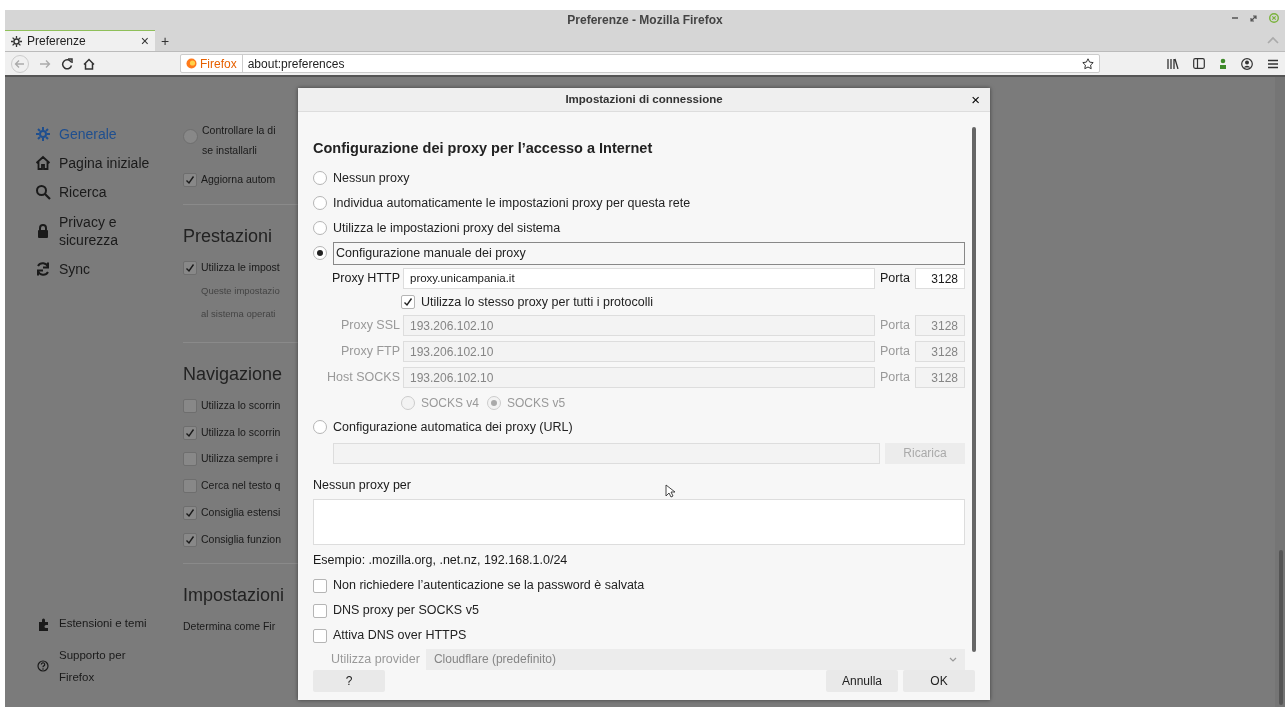  I want to click on help-button: ?, so click(349, 681).